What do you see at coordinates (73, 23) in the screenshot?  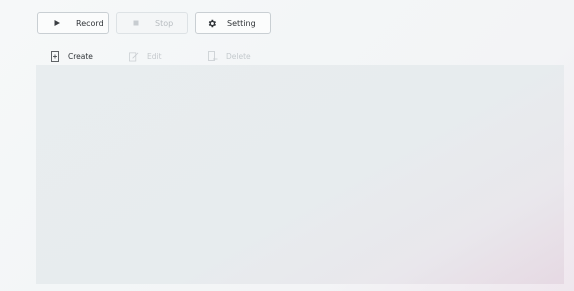 I see `record-button: Record` at bounding box center [73, 23].